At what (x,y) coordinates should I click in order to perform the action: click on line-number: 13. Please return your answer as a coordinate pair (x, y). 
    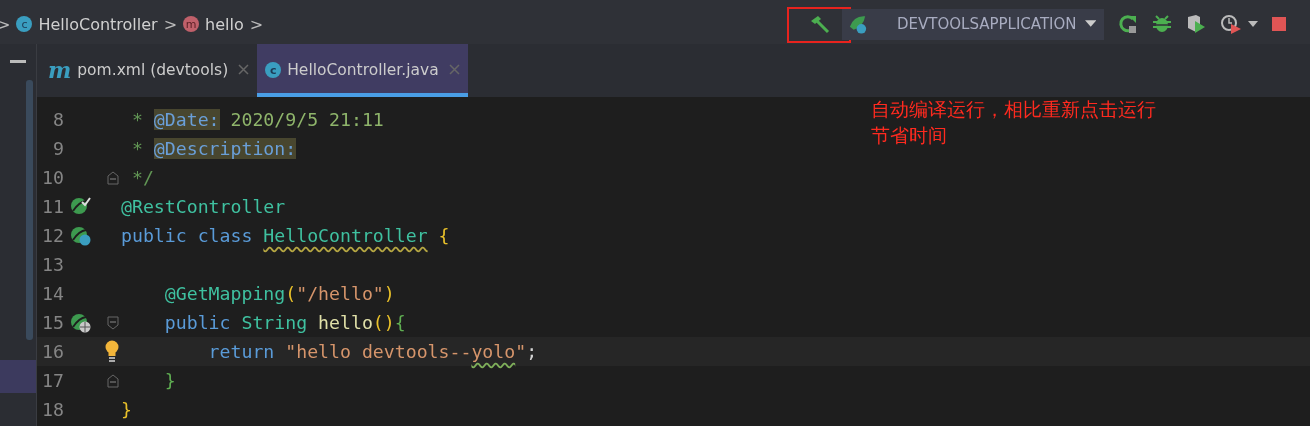
    Looking at the image, I should click on (52, 264).